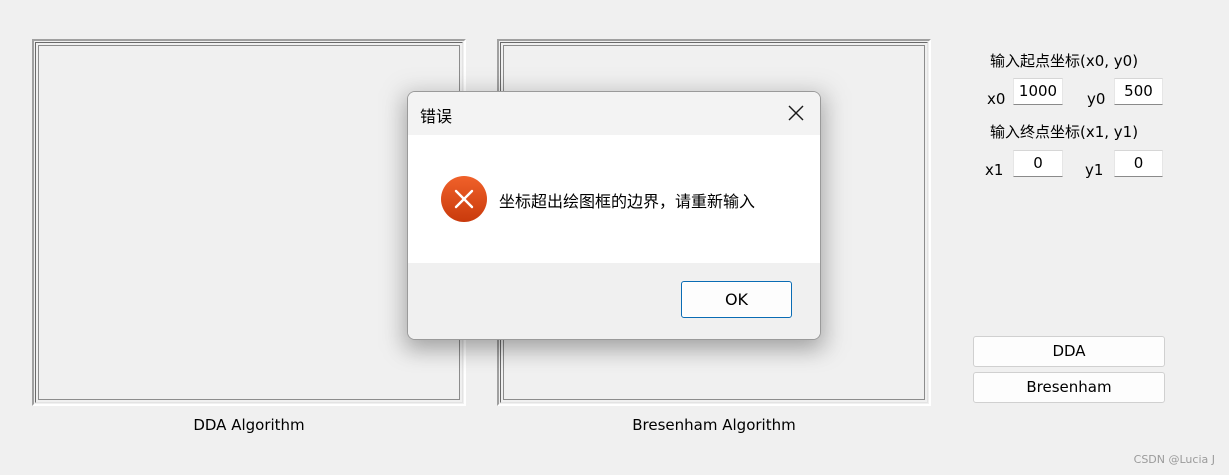 The height and width of the screenshot is (475, 1229). Describe the element at coordinates (614, 113) in the screenshot. I see `dialog-titlebar: 错误` at that location.